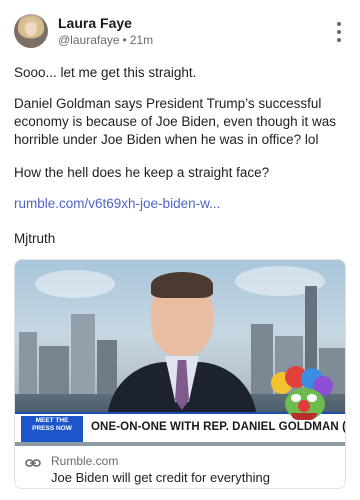  I want to click on card-domain: Rumble.com, so click(85, 461).